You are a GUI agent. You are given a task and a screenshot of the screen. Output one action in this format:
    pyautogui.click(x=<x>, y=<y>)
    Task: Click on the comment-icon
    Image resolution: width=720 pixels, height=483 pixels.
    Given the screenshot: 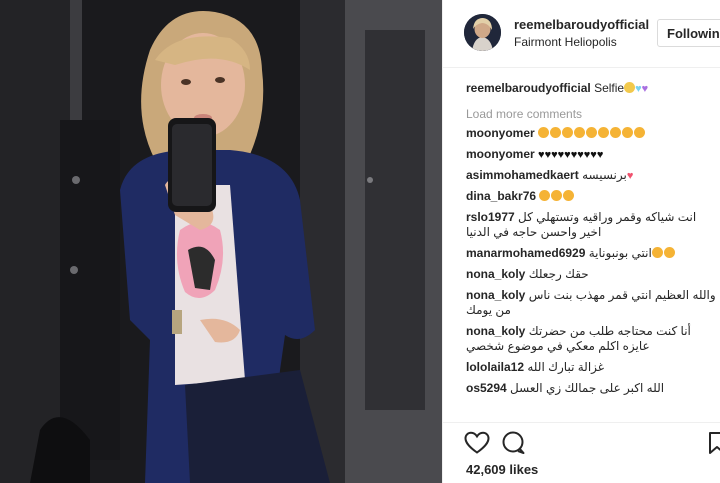 What is the action you would take?
    pyautogui.click(x=514, y=443)
    